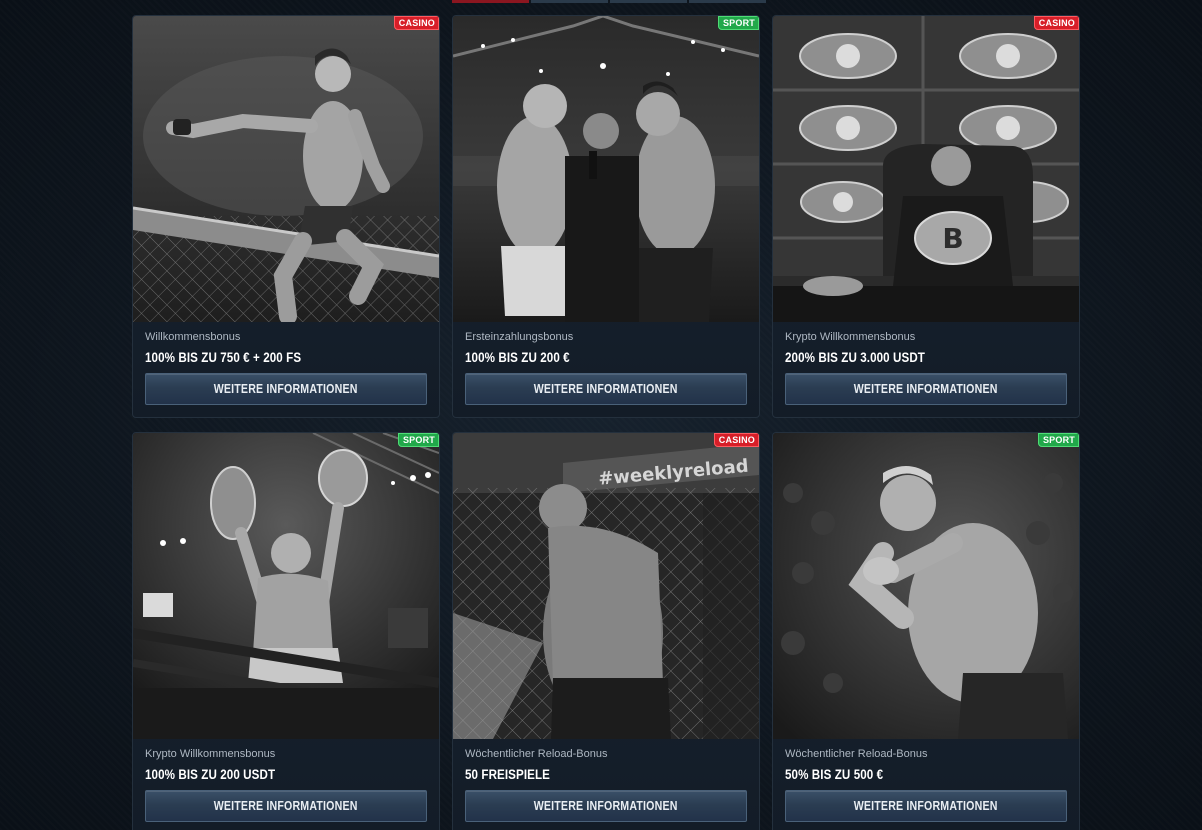 This screenshot has width=1202, height=830. Describe the element at coordinates (952, 238) in the screenshot. I see `svg-text: B` at that location.